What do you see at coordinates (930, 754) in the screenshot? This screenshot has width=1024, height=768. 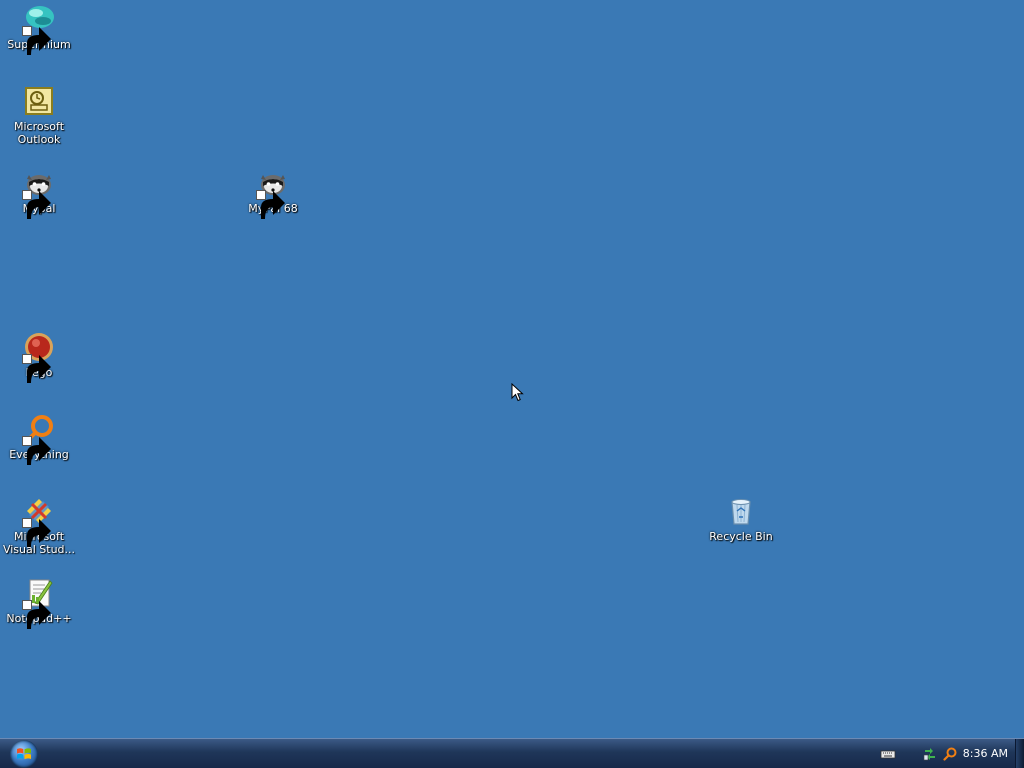 I see `network-icon` at bounding box center [930, 754].